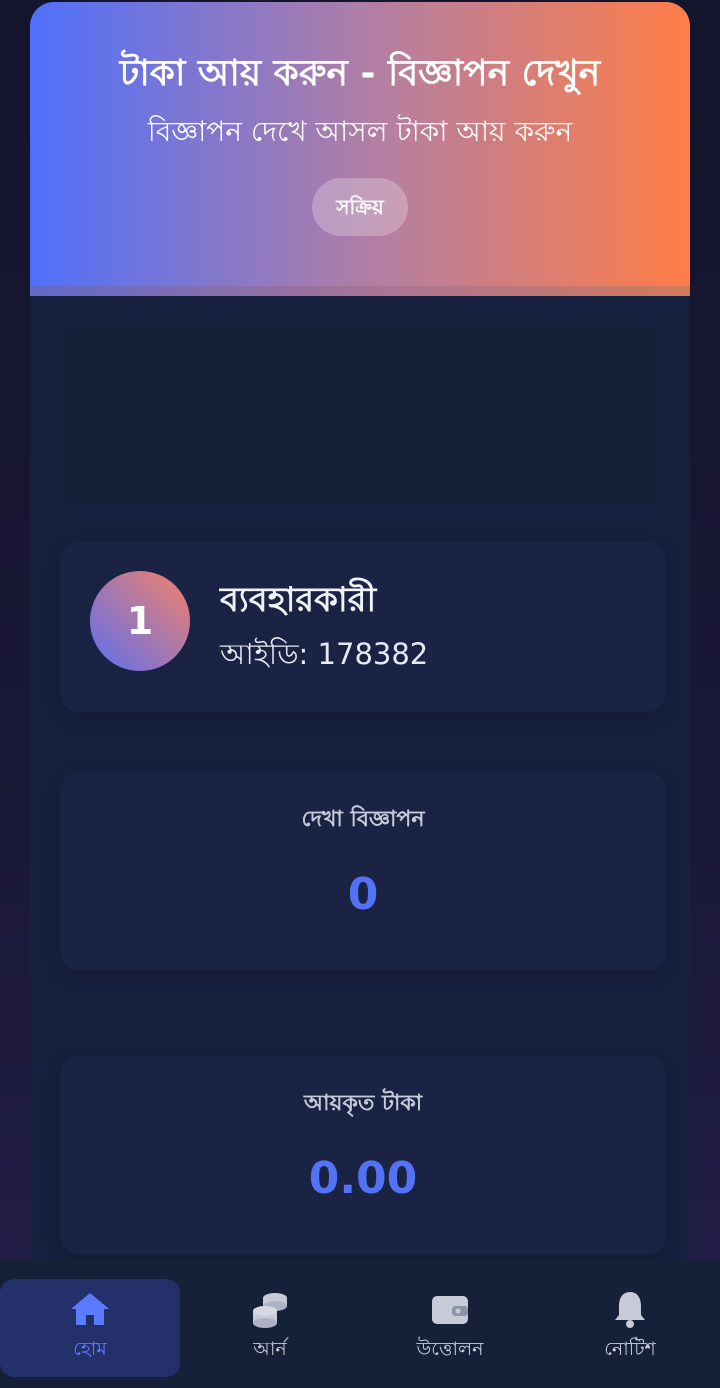  I want to click on user-name: ব্যবহারকারী, so click(298, 600).